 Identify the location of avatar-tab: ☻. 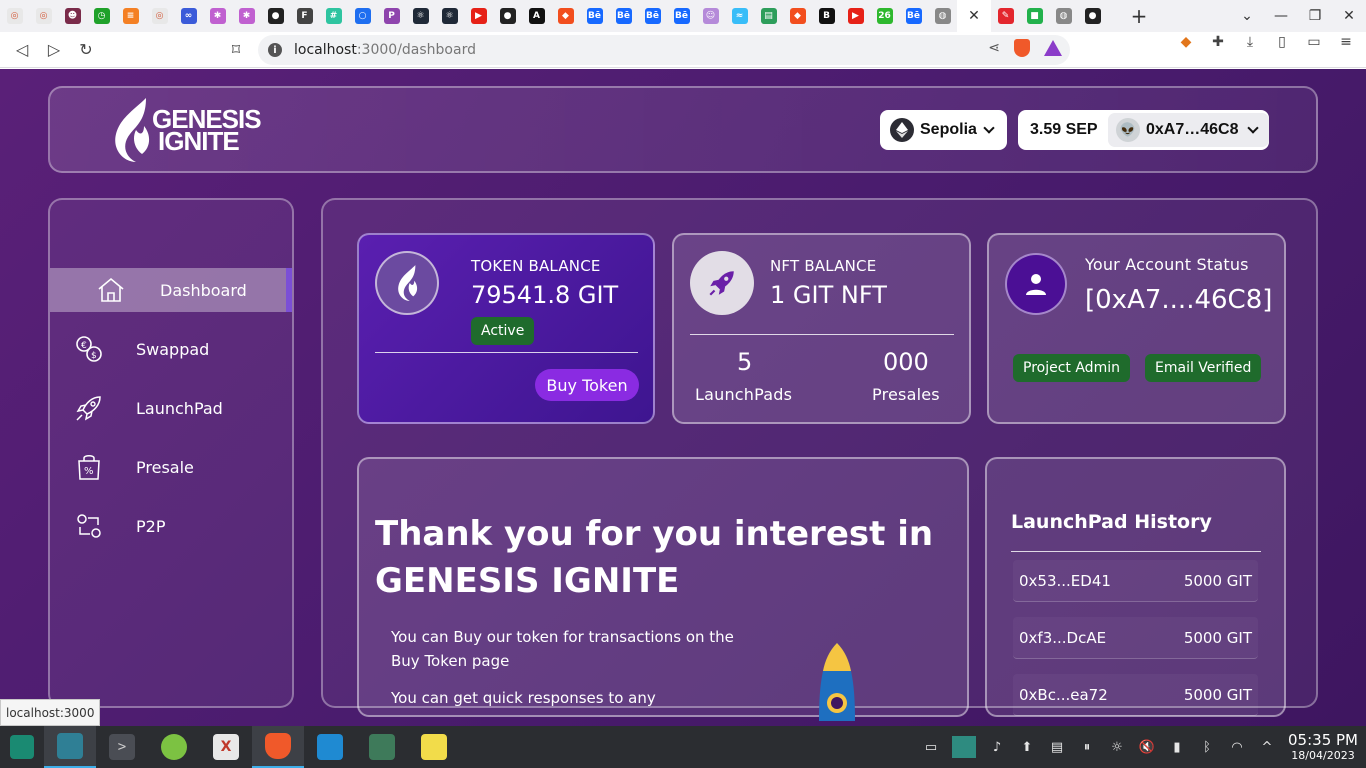
(72, 16).